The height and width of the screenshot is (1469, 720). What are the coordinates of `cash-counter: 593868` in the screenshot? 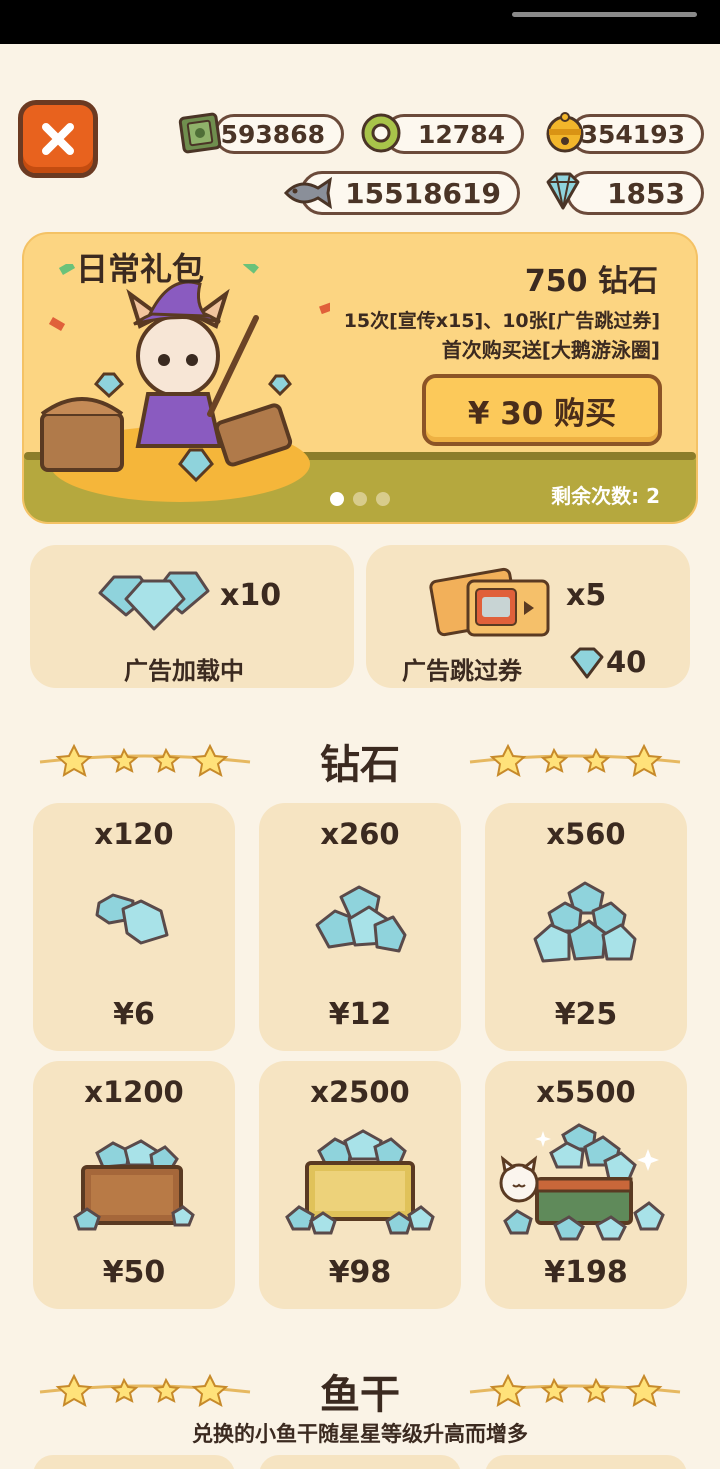 It's located at (279, 134).